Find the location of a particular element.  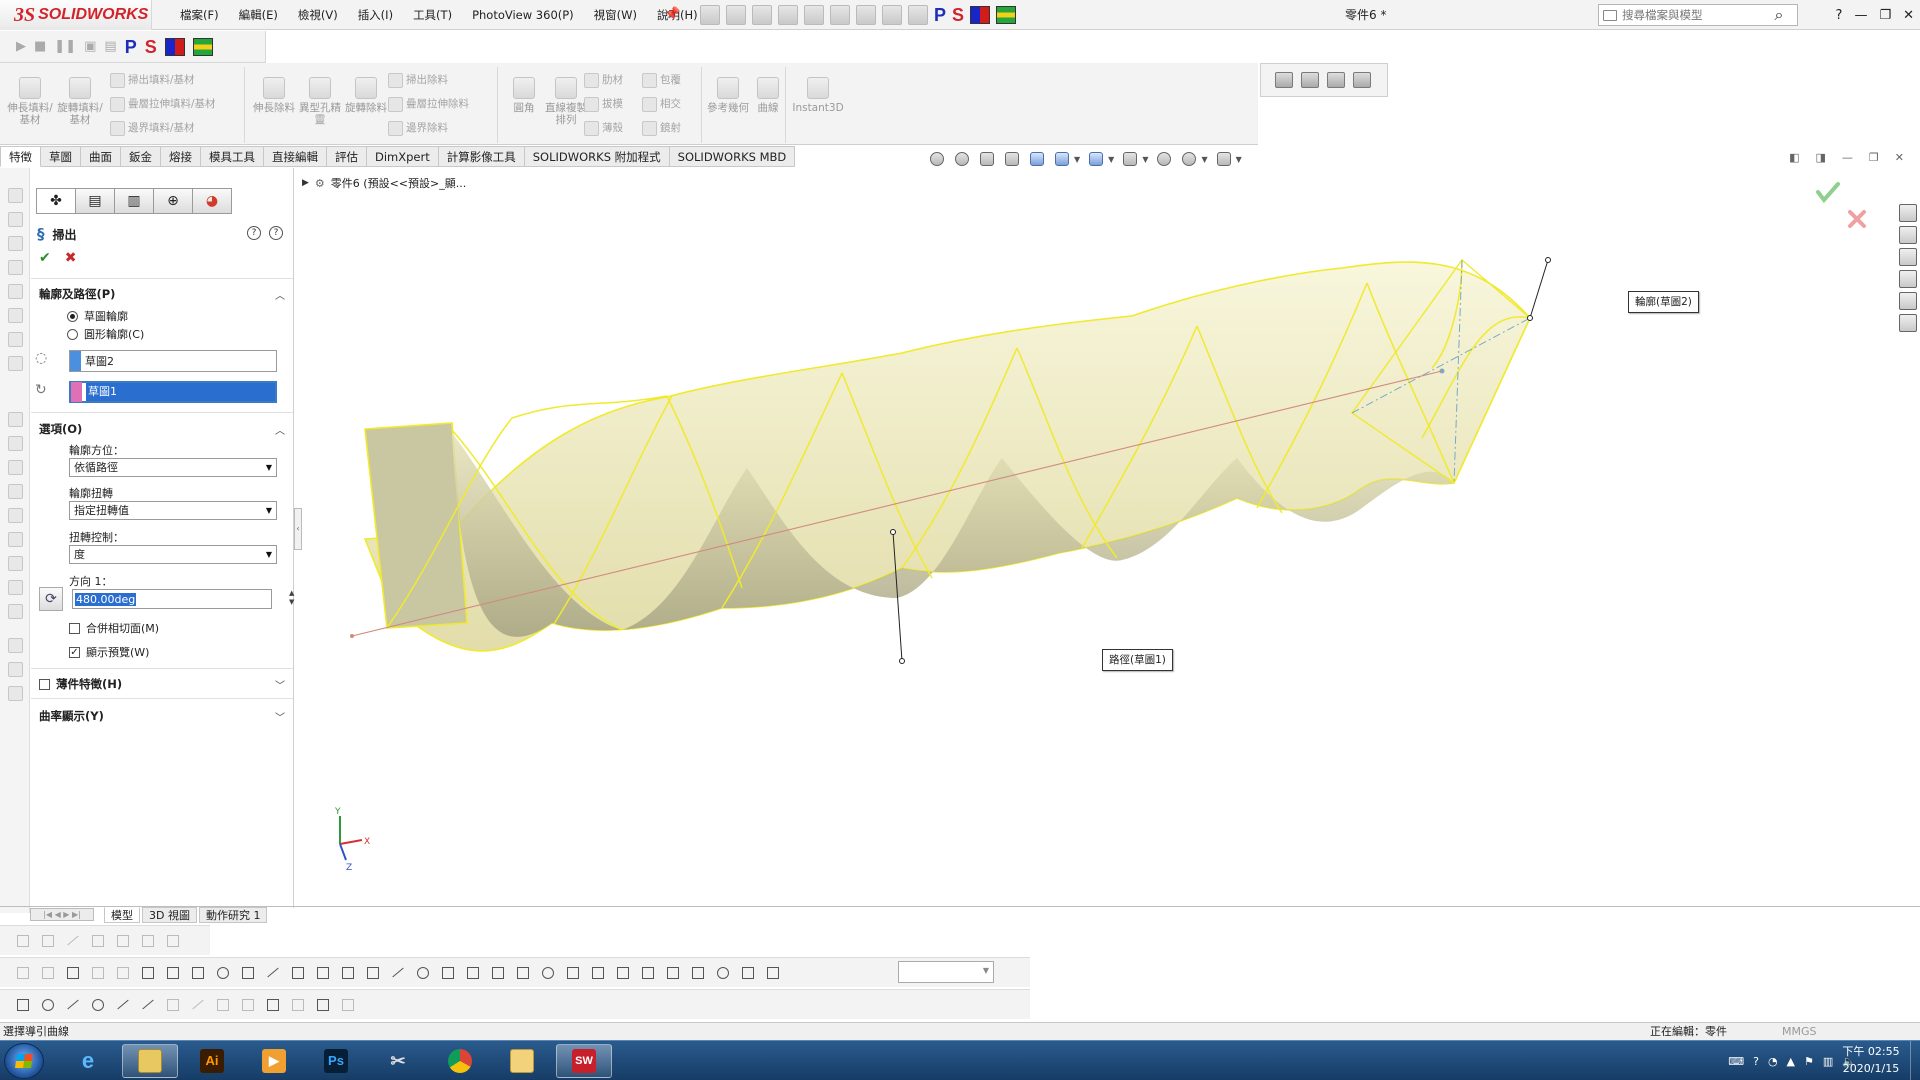

hole-wizard-button: 異型孔精靈 is located at coordinates (320, 101).